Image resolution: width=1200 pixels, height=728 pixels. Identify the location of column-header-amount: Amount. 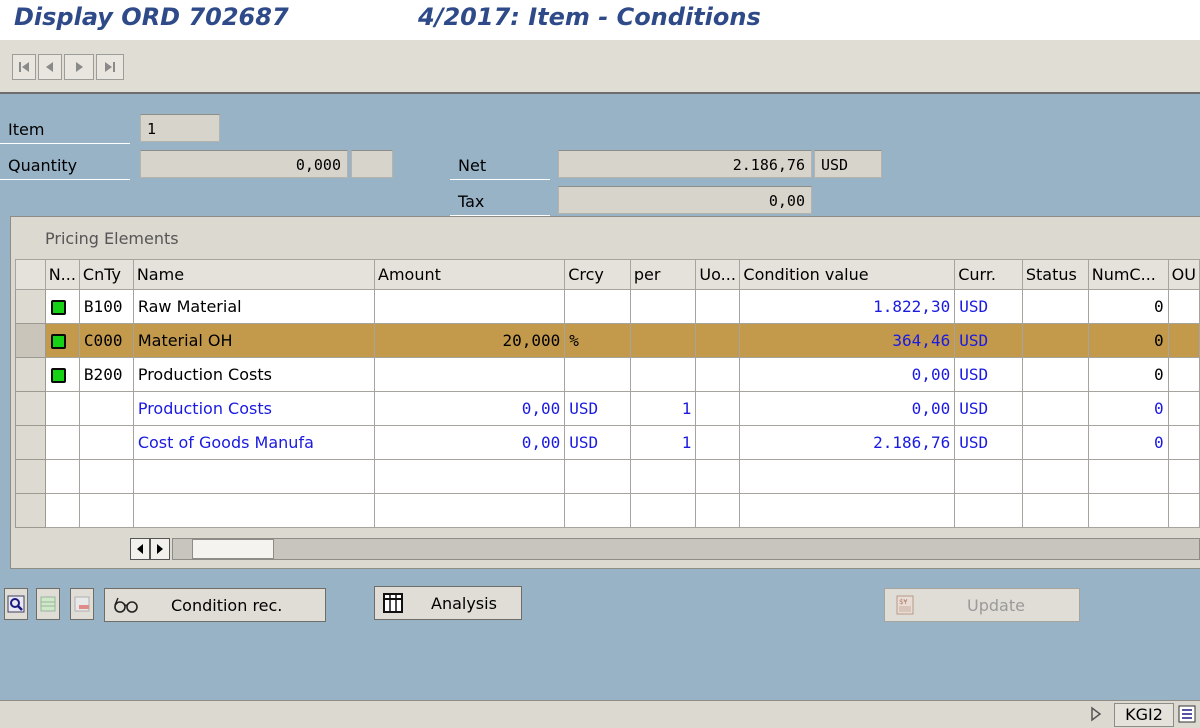
(469, 274).